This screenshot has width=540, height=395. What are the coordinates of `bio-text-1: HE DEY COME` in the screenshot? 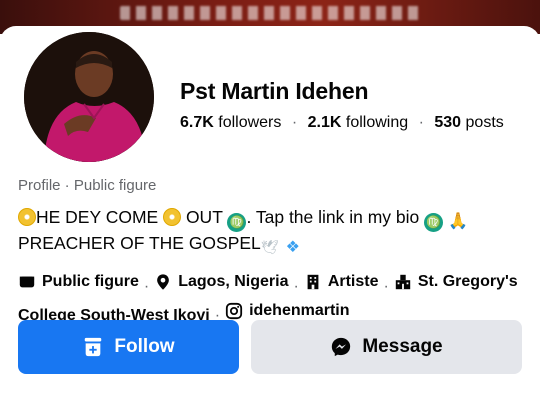 It's located at (97, 217).